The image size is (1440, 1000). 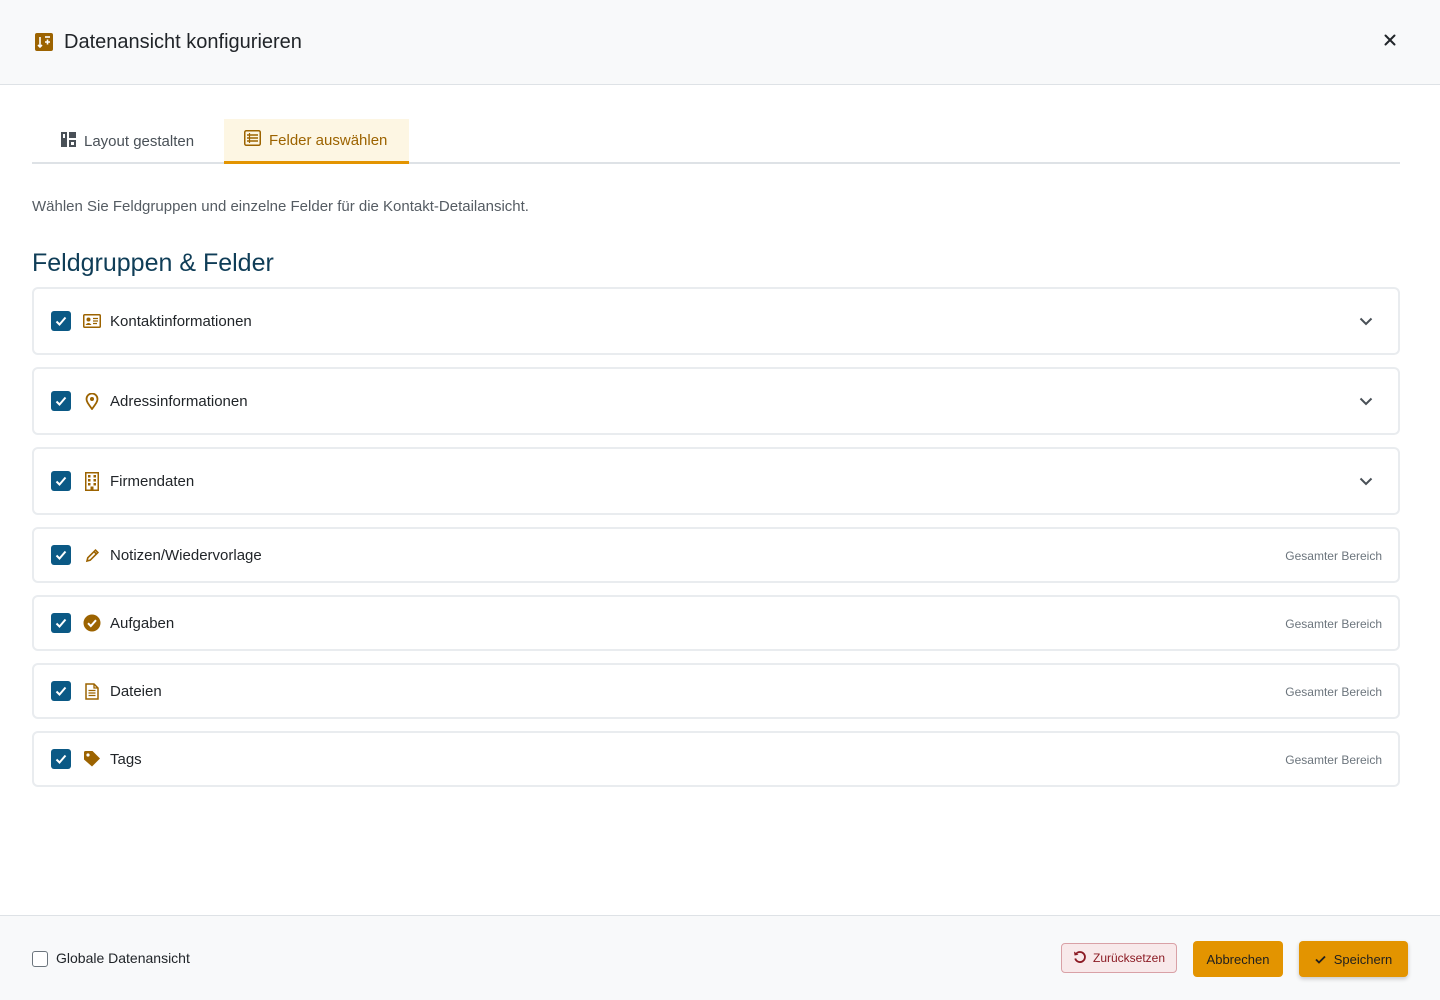 I want to click on contact-card-icon, so click(x=92, y=321).